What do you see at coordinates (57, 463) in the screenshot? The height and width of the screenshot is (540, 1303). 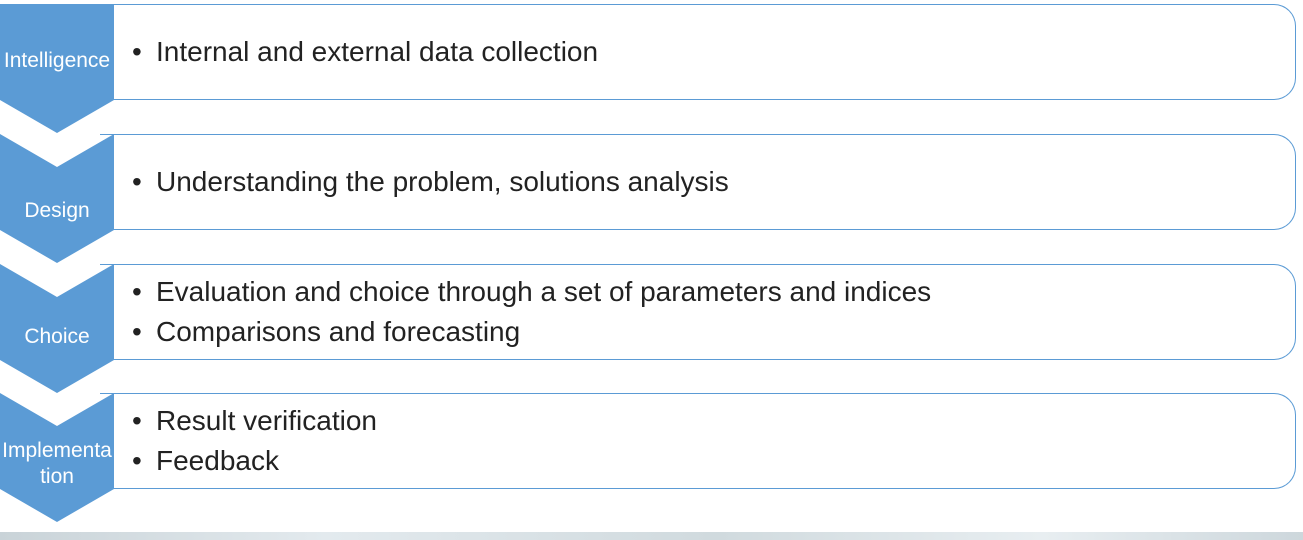 I see `stage-label: Implementation` at bounding box center [57, 463].